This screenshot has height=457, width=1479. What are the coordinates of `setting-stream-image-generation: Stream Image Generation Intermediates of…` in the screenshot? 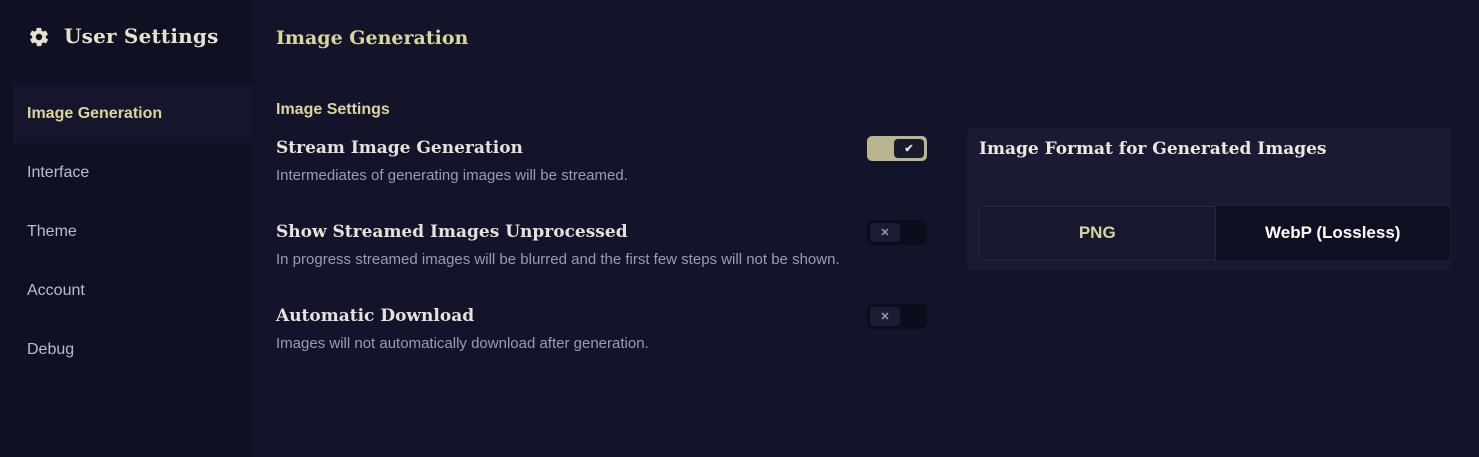 It's located at (601, 161).